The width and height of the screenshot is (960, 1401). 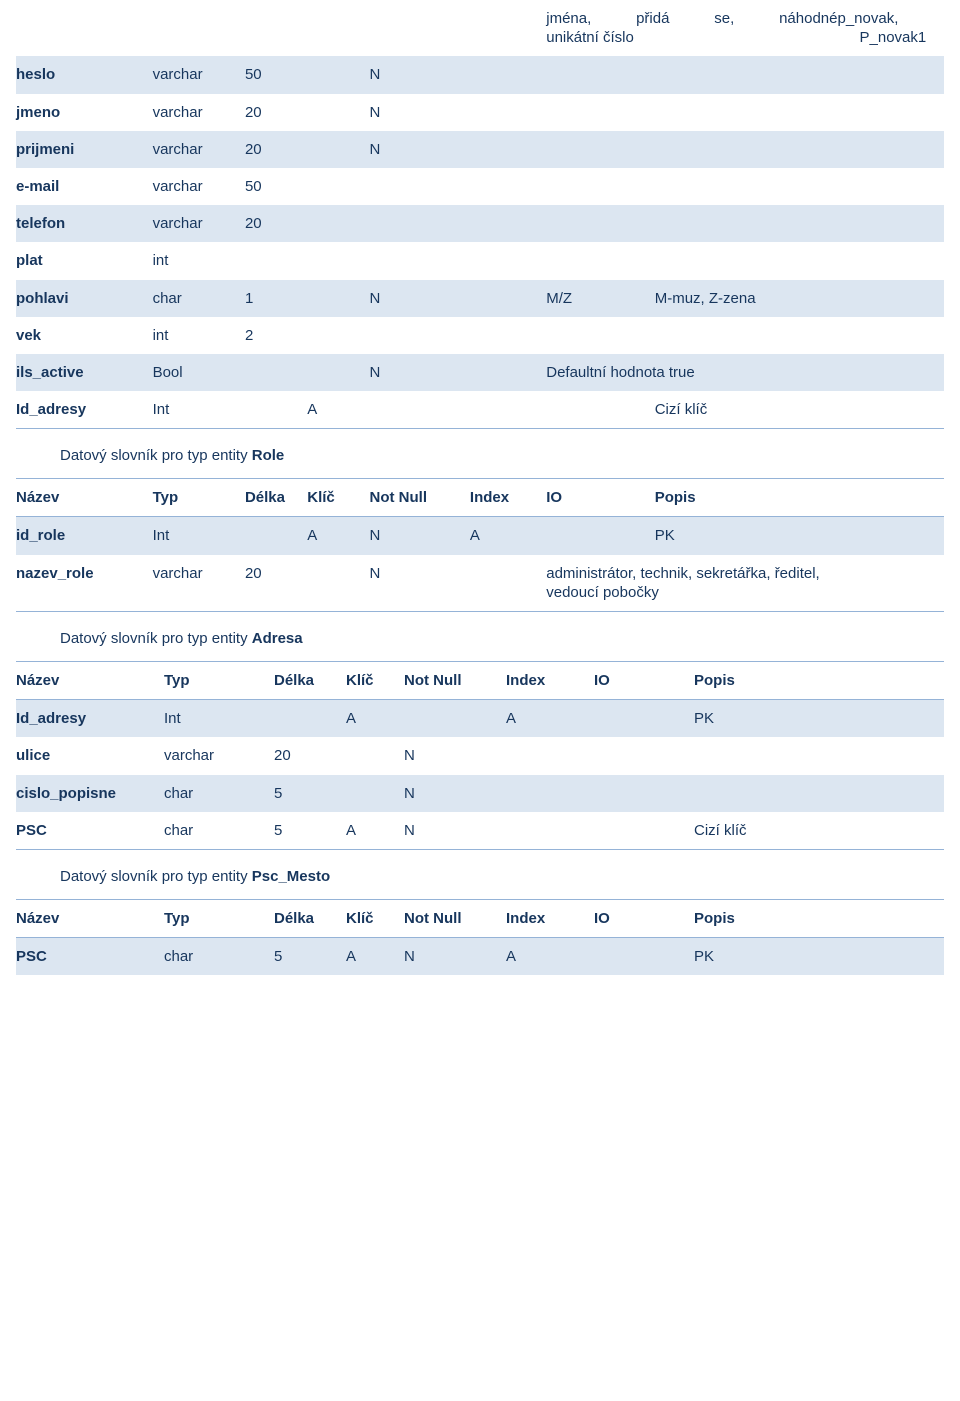 What do you see at coordinates (84, 261) in the screenshot?
I see `cell-name: plat` at bounding box center [84, 261].